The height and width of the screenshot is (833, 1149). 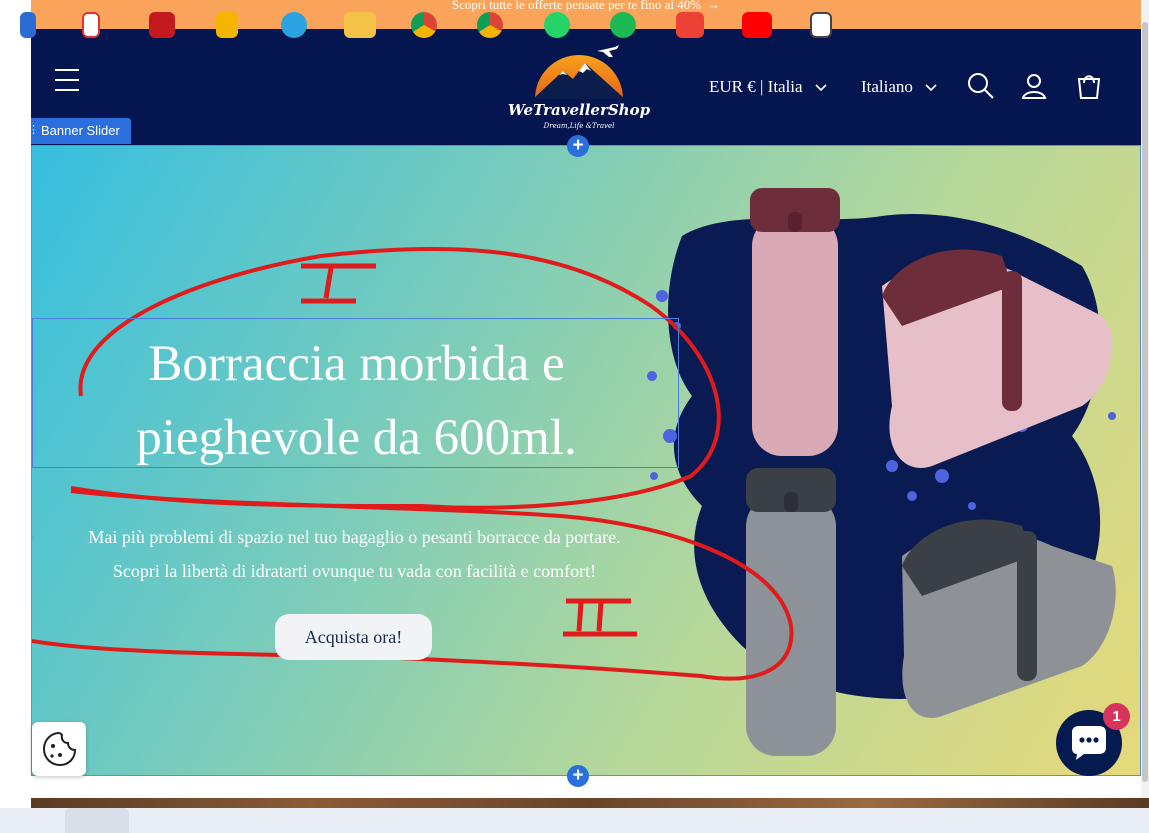 What do you see at coordinates (67, 80) in the screenshot?
I see `hamburger-menu-icon` at bounding box center [67, 80].